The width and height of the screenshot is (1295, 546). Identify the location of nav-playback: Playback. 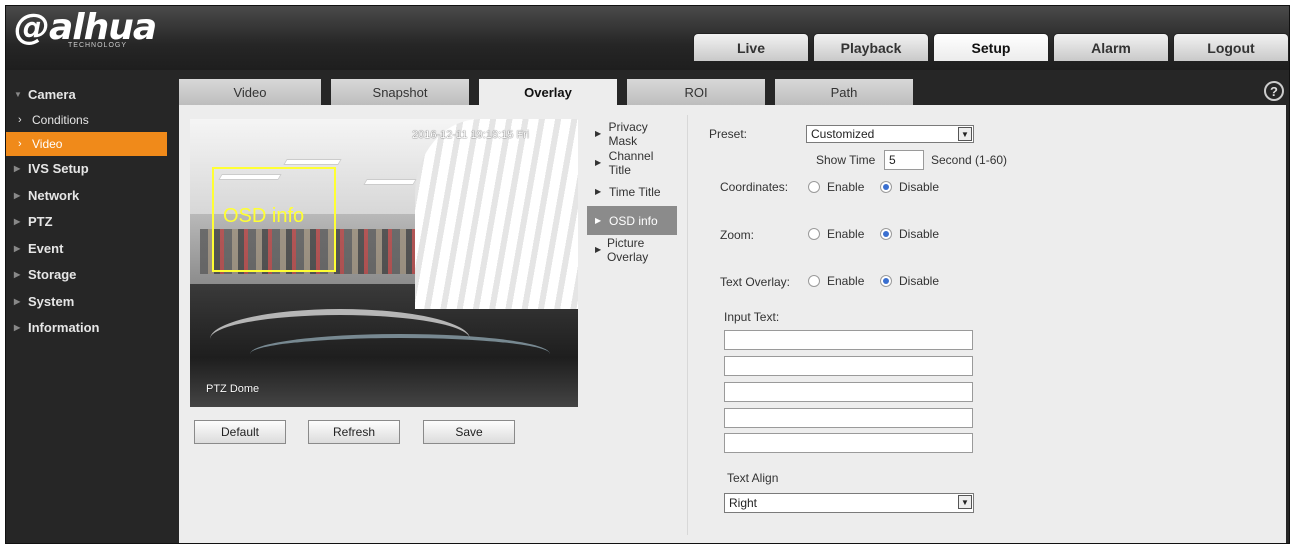
(871, 47).